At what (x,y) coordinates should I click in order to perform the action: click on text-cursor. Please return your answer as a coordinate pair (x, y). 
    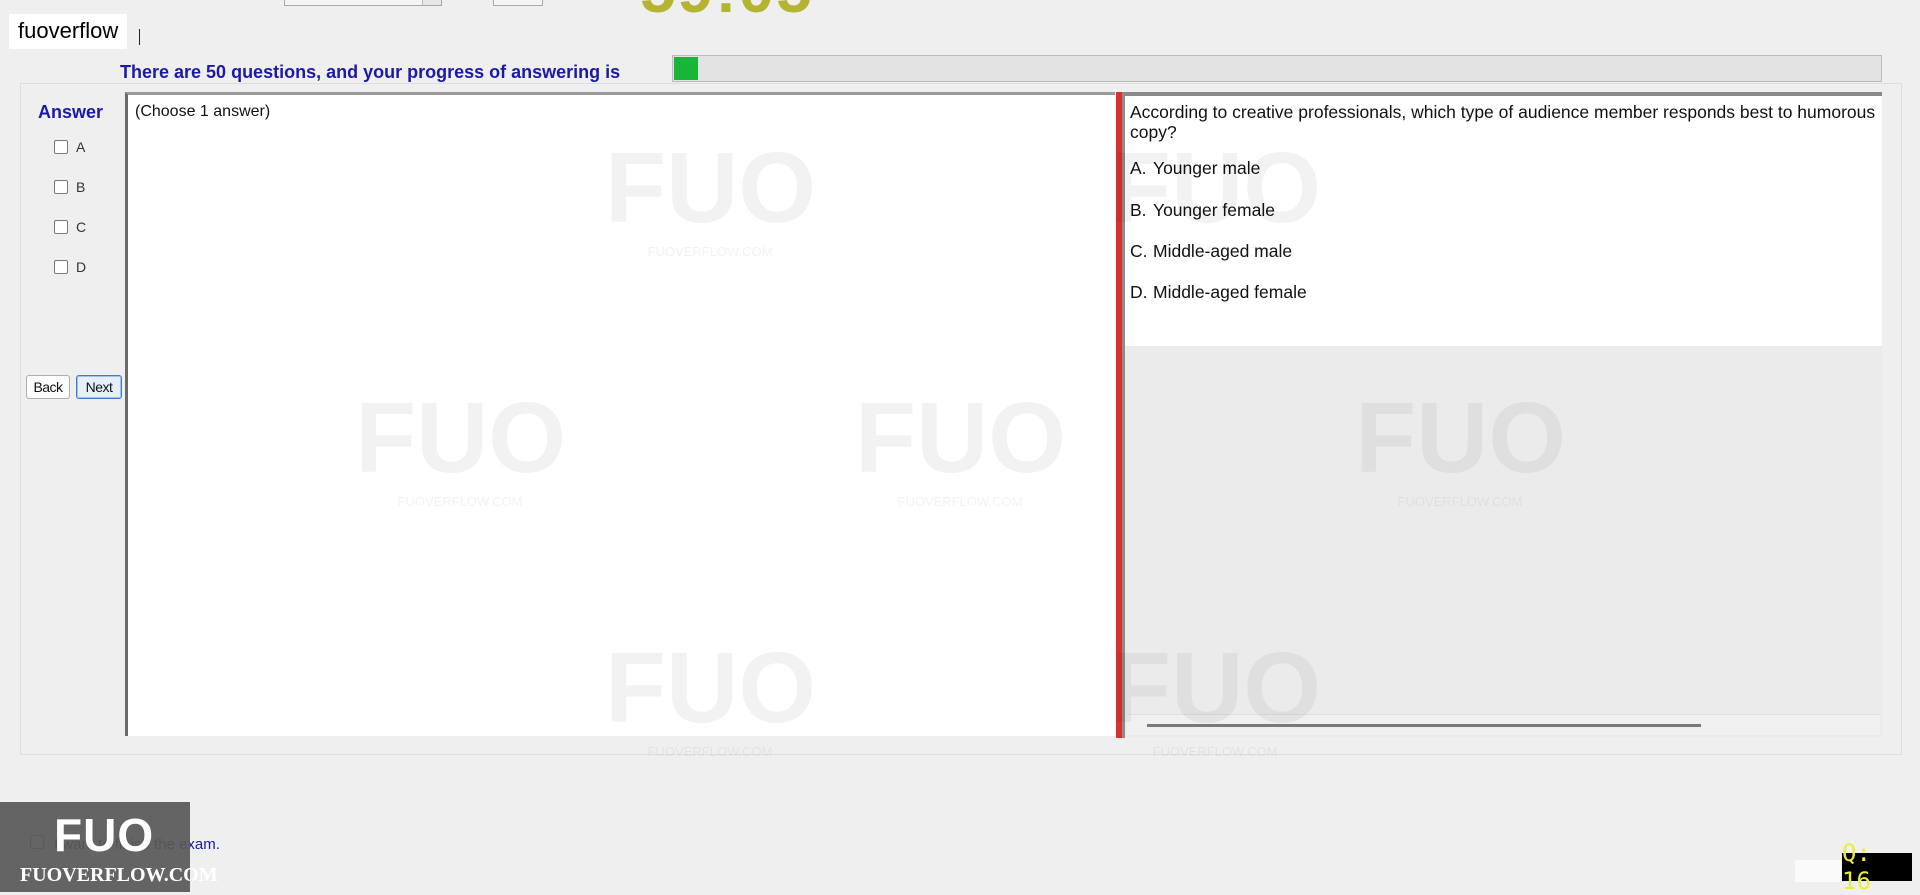
    Looking at the image, I should click on (139, 37).